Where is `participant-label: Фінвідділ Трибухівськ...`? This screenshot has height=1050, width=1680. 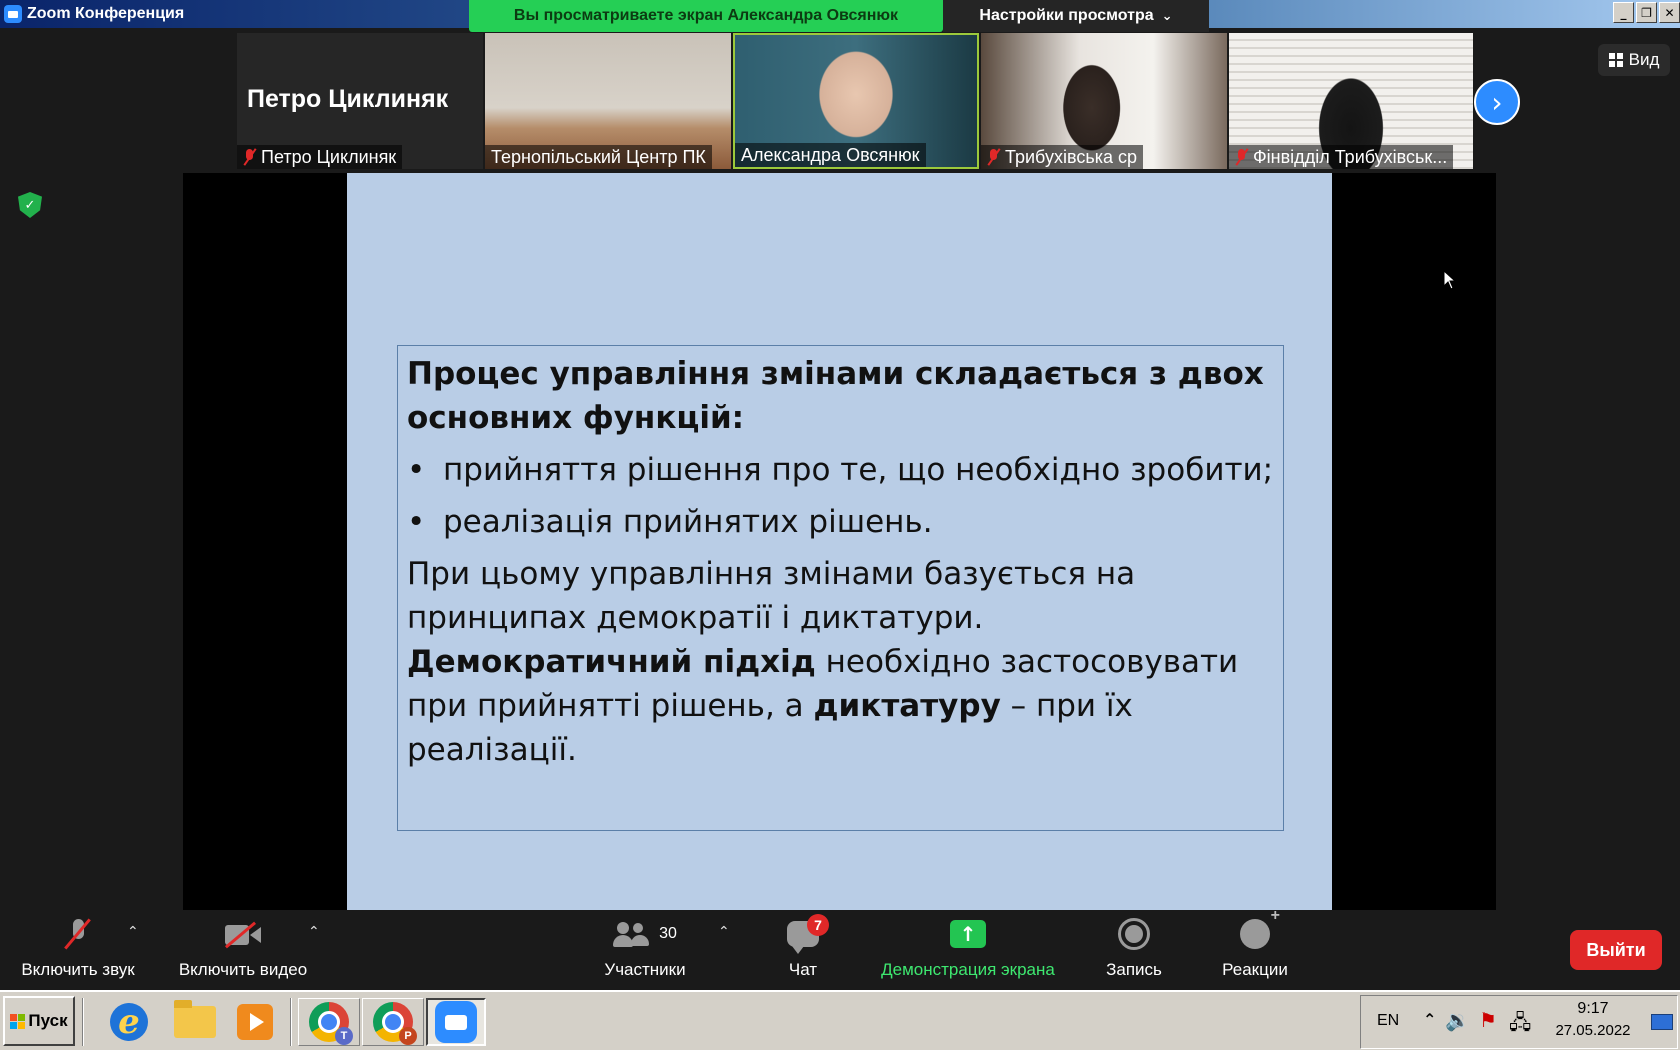 participant-label: Фінвідділ Трибухівськ... is located at coordinates (1341, 157).